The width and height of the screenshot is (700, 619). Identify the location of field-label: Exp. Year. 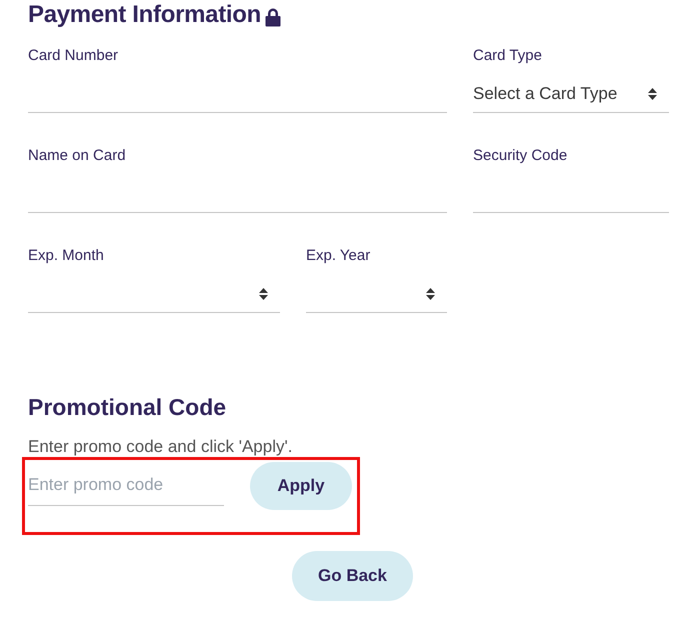
(339, 255).